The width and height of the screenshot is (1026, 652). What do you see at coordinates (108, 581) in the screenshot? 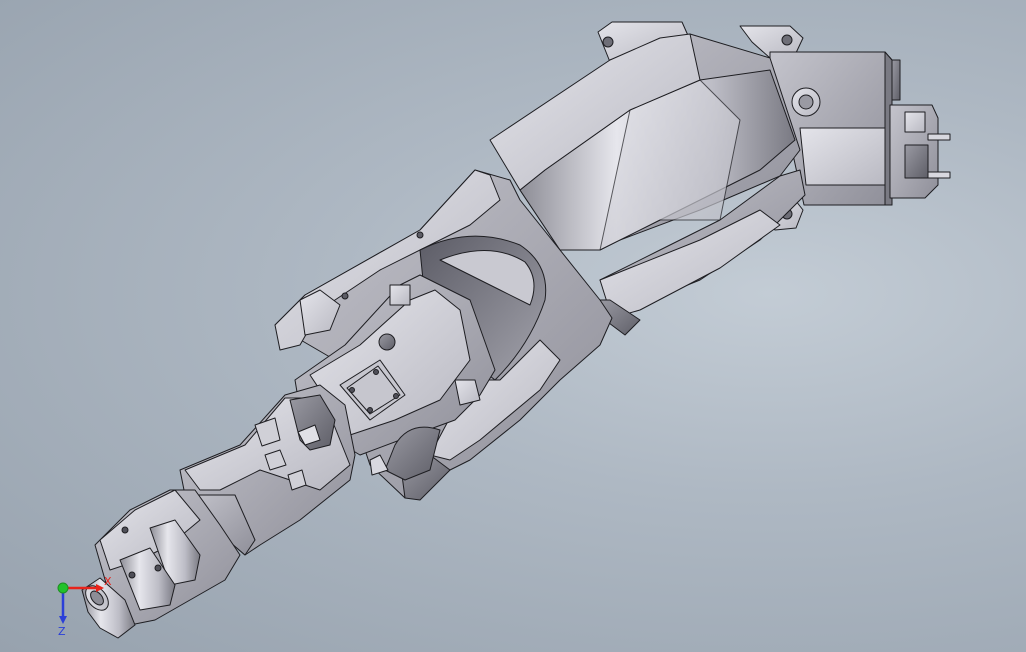
I see `x-axis-label: X` at bounding box center [108, 581].